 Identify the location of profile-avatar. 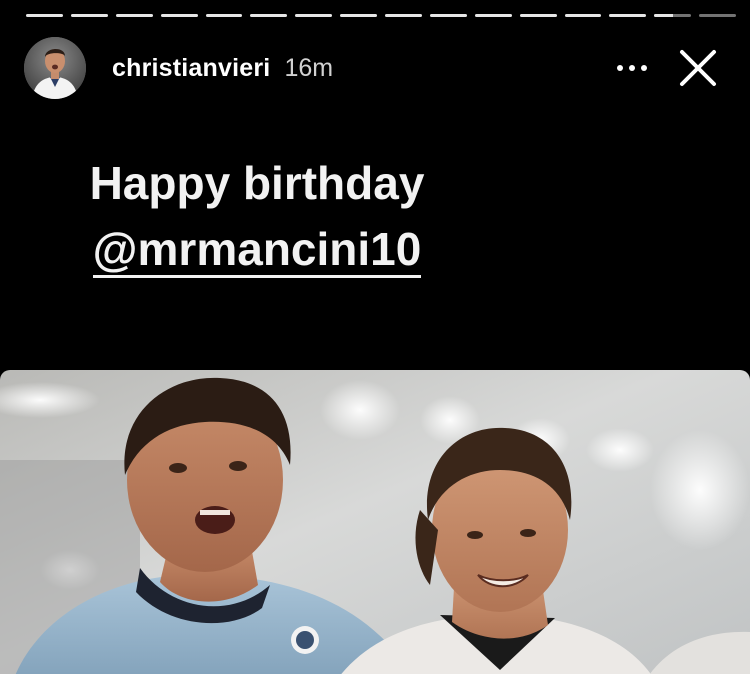
(55, 68).